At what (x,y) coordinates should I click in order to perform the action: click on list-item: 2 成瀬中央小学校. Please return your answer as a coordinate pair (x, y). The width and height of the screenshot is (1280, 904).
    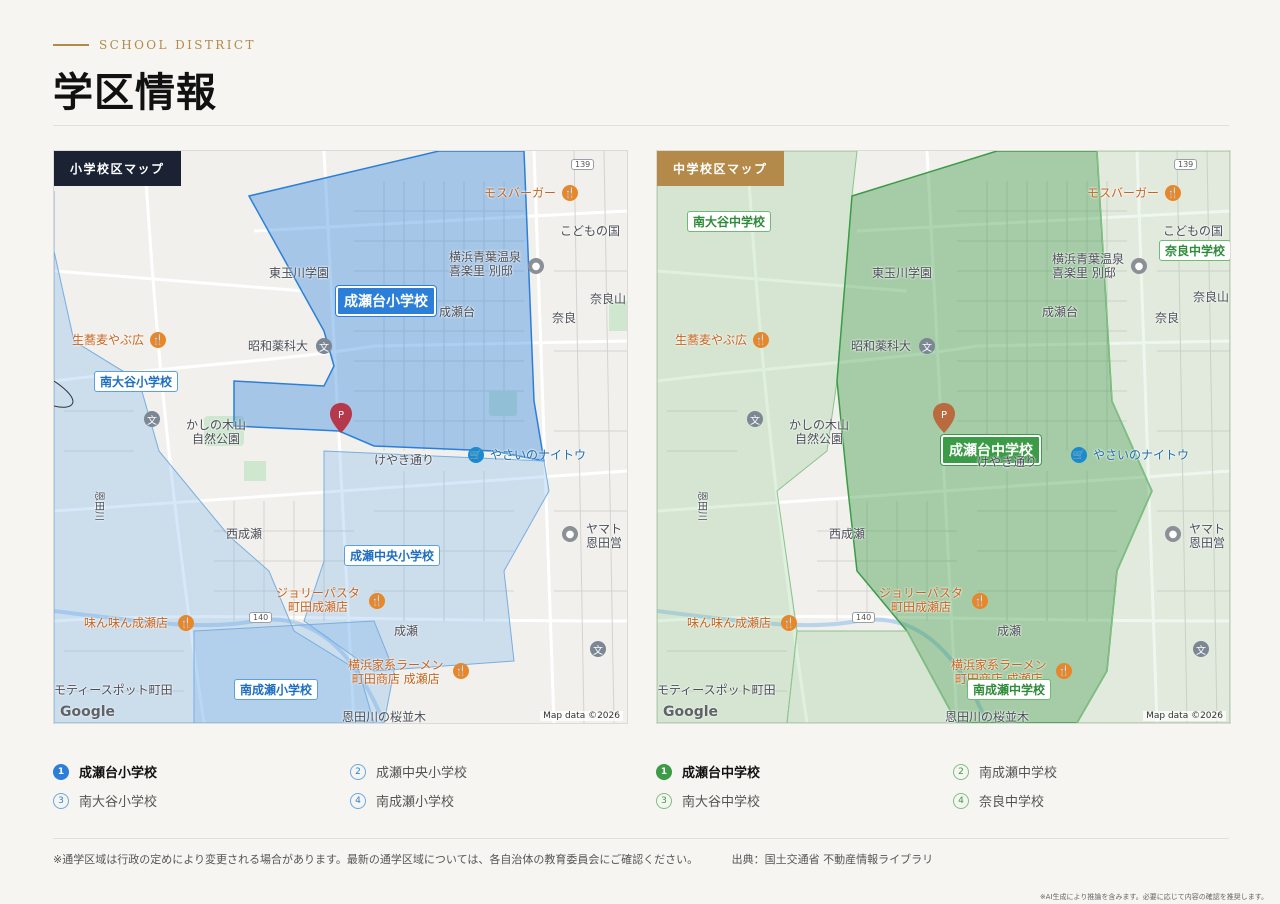
    Looking at the image, I should click on (408, 771).